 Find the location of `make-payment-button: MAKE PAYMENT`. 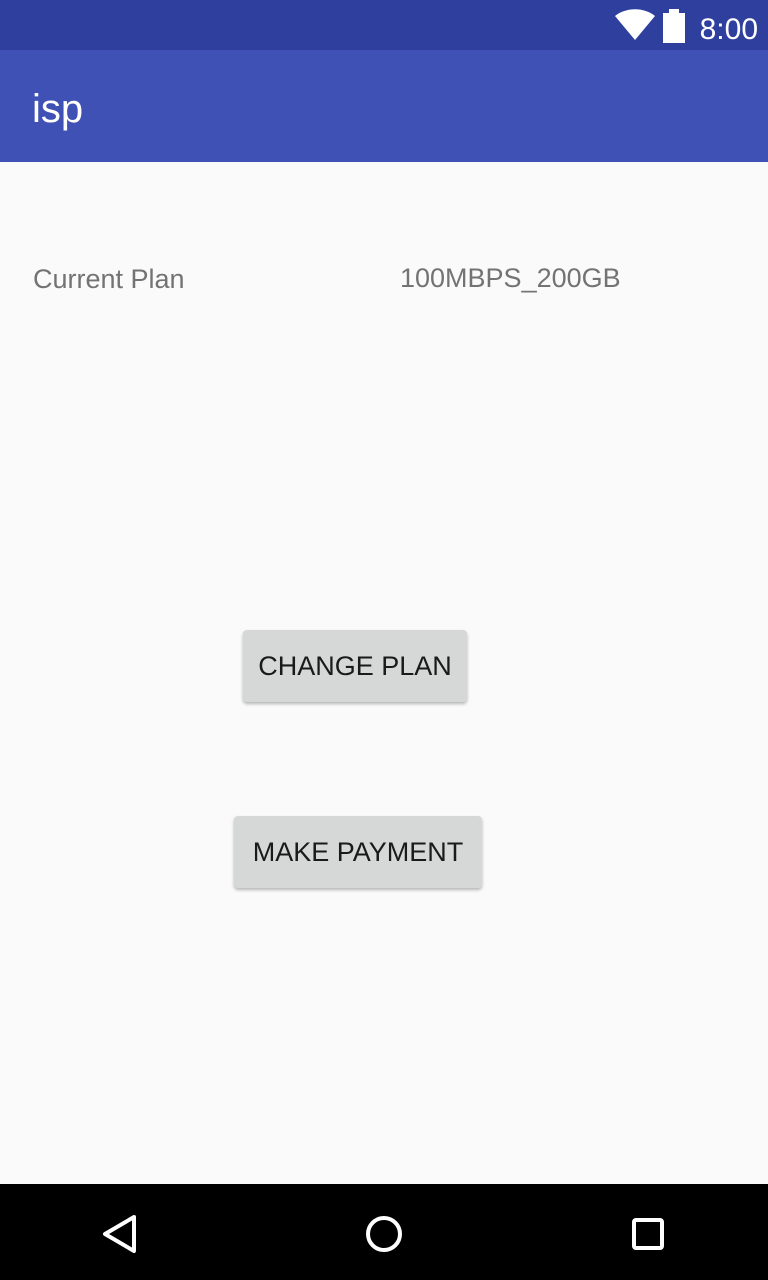

make-payment-button: MAKE PAYMENT is located at coordinates (358, 852).